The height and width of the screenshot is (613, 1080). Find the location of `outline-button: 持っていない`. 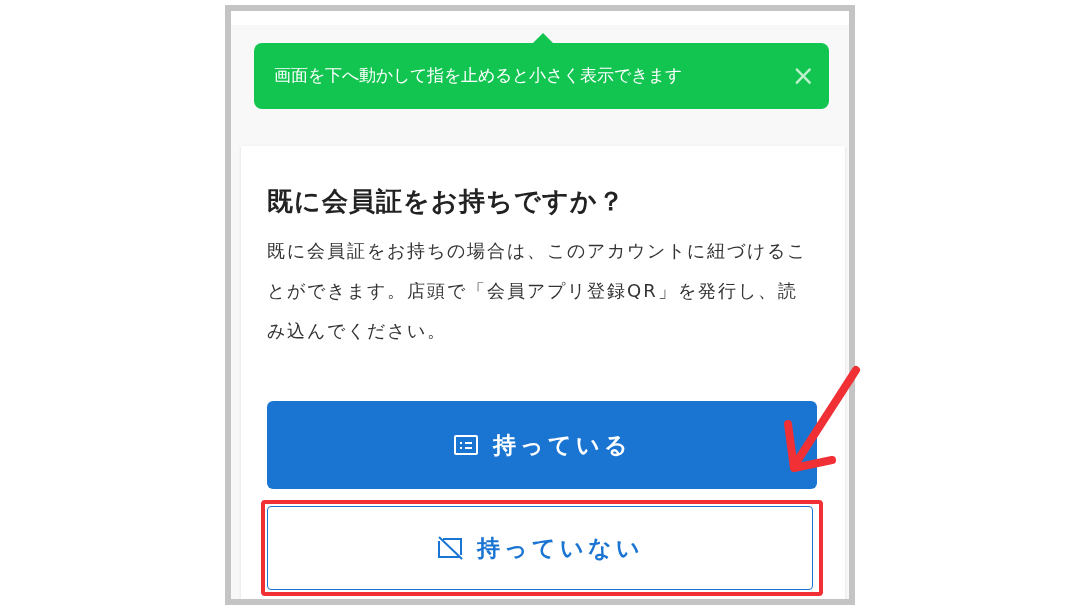

outline-button: 持っていない is located at coordinates (540, 548).